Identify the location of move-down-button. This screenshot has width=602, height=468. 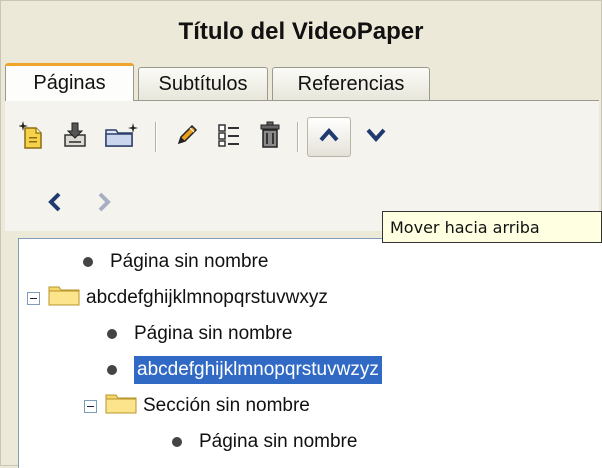
(376, 137).